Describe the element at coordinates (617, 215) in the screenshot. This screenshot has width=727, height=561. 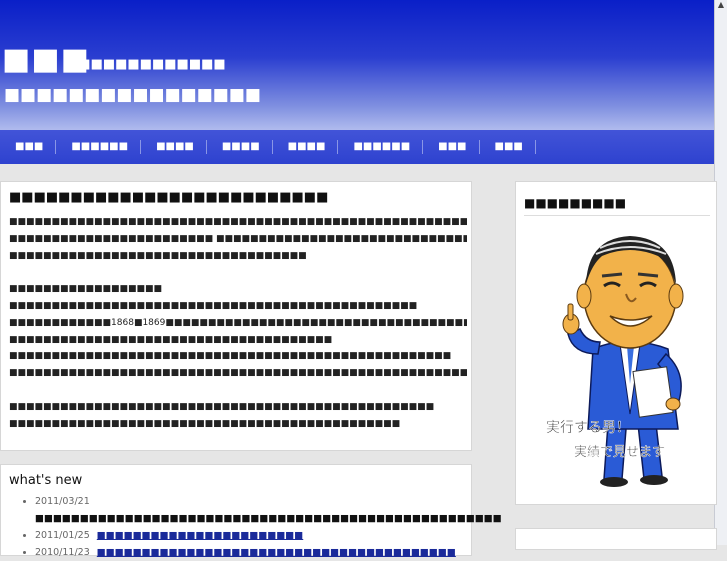
I see `divider` at that location.